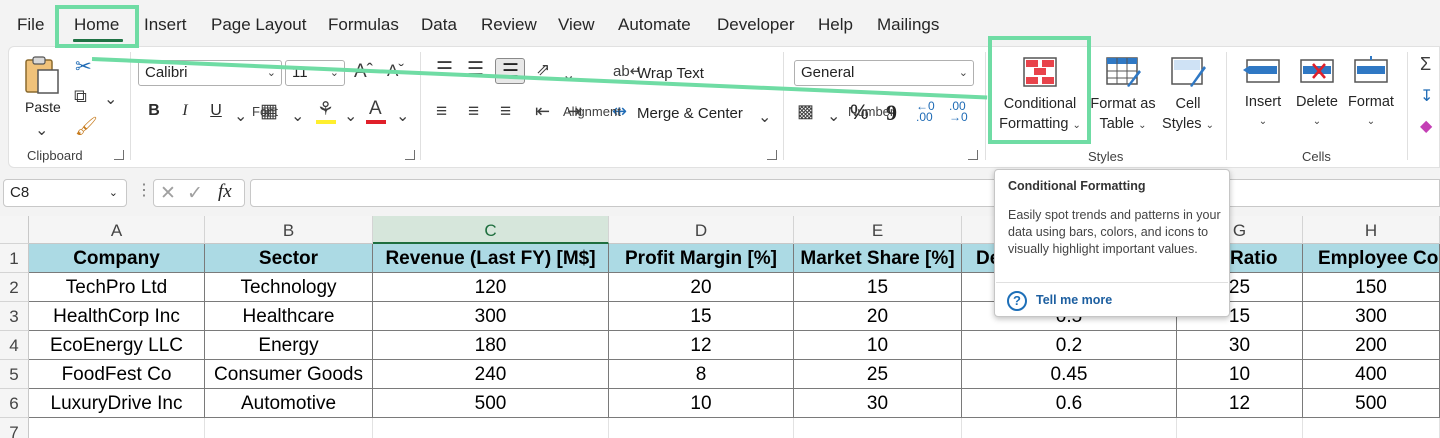  What do you see at coordinates (568, 75) in the screenshot?
I see `orientation-chevron-icon: ⌄` at bounding box center [568, 75].